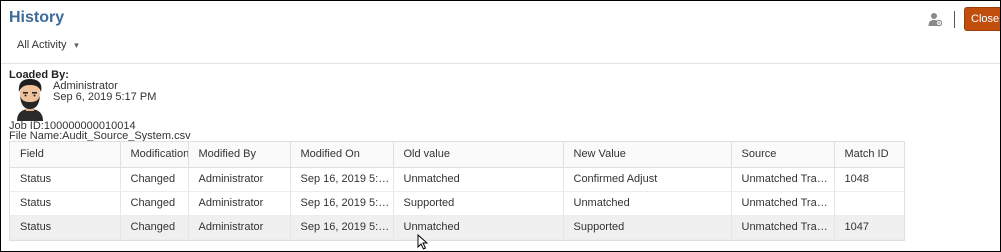 Image resolution: width=1001 pixels, height=252 pixels. What do you see at coordinates (239, 155) in the screenshot?
I see `column-header-modified-by: Modified By` at bounding box center [239, 155].